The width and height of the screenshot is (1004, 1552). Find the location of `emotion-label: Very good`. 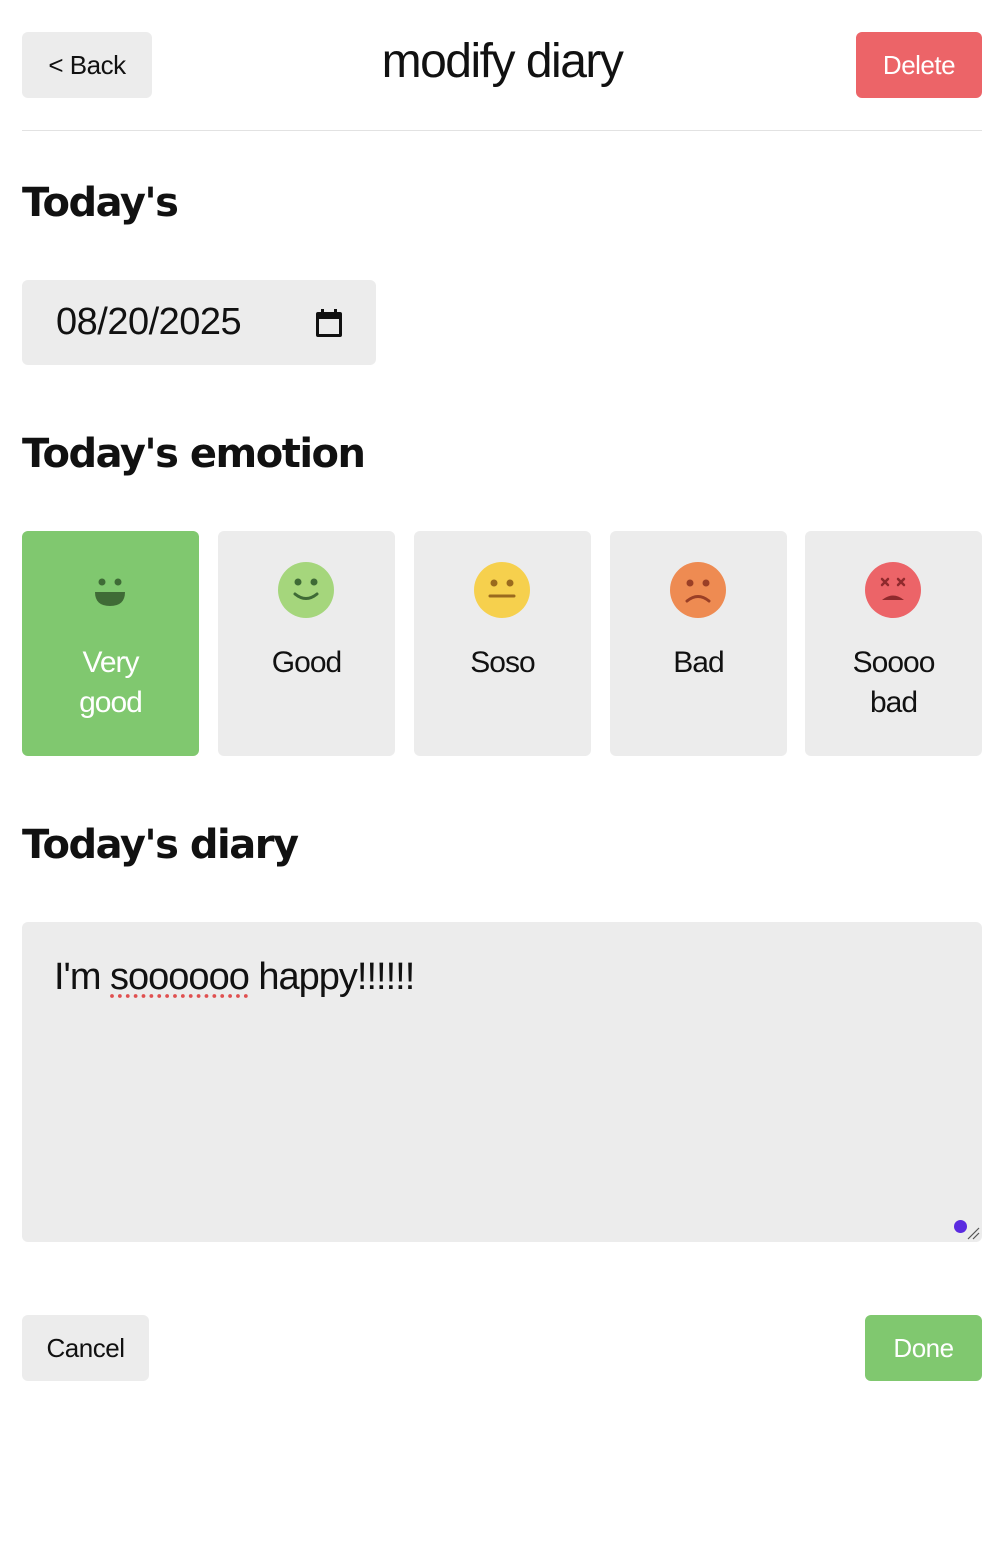

emotion-label: Very good is located at coordinates (111, 682).